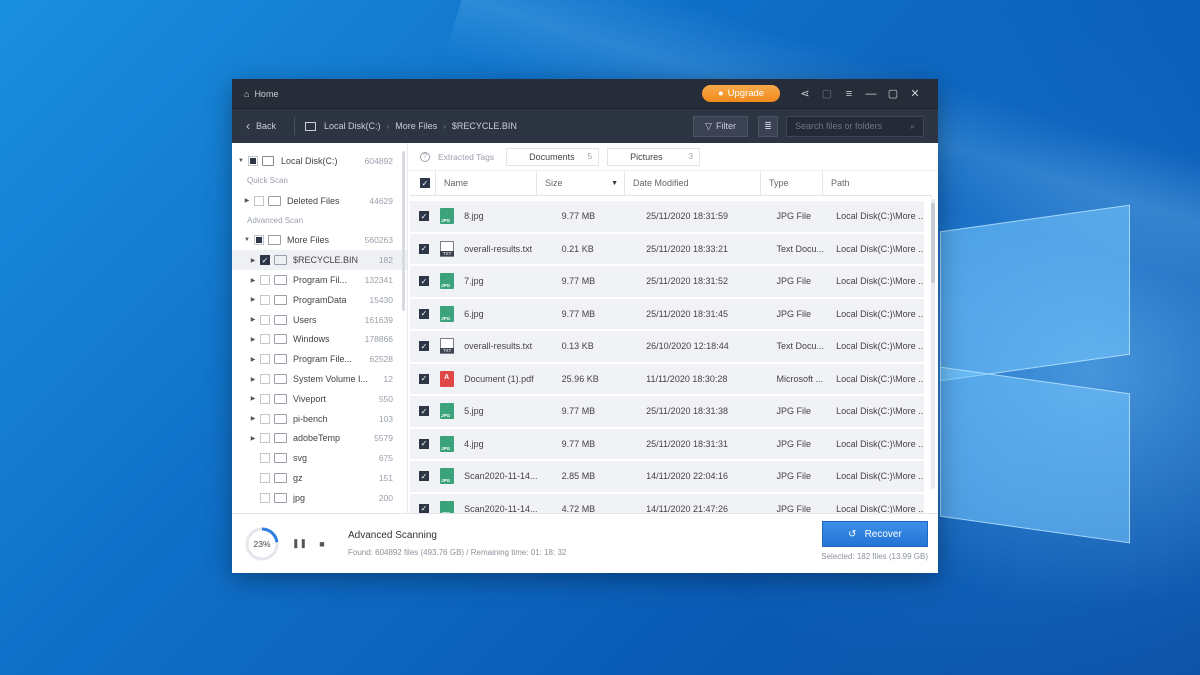 The image size is (1200, 675). I want to click on help-icon: ?, so click(425, 156).